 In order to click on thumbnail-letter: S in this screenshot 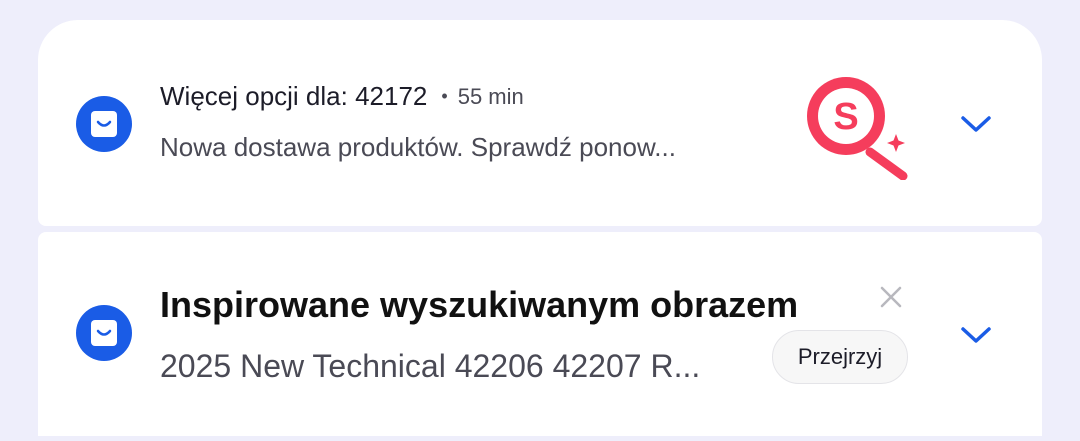, I will do `click(845, 117)`.